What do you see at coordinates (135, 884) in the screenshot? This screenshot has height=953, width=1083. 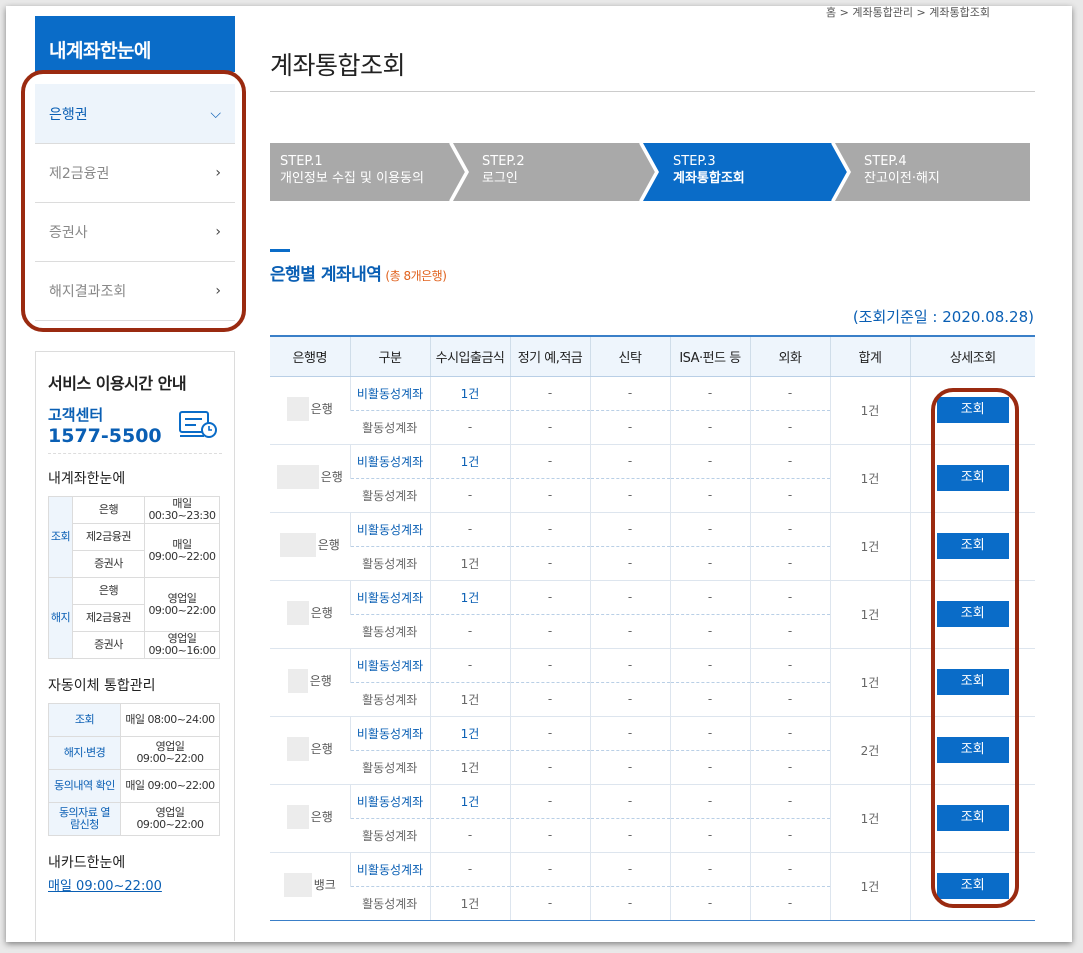 I see `card-service-time-link: 매일 09:00~22:00` at bounding box center [135, 884].